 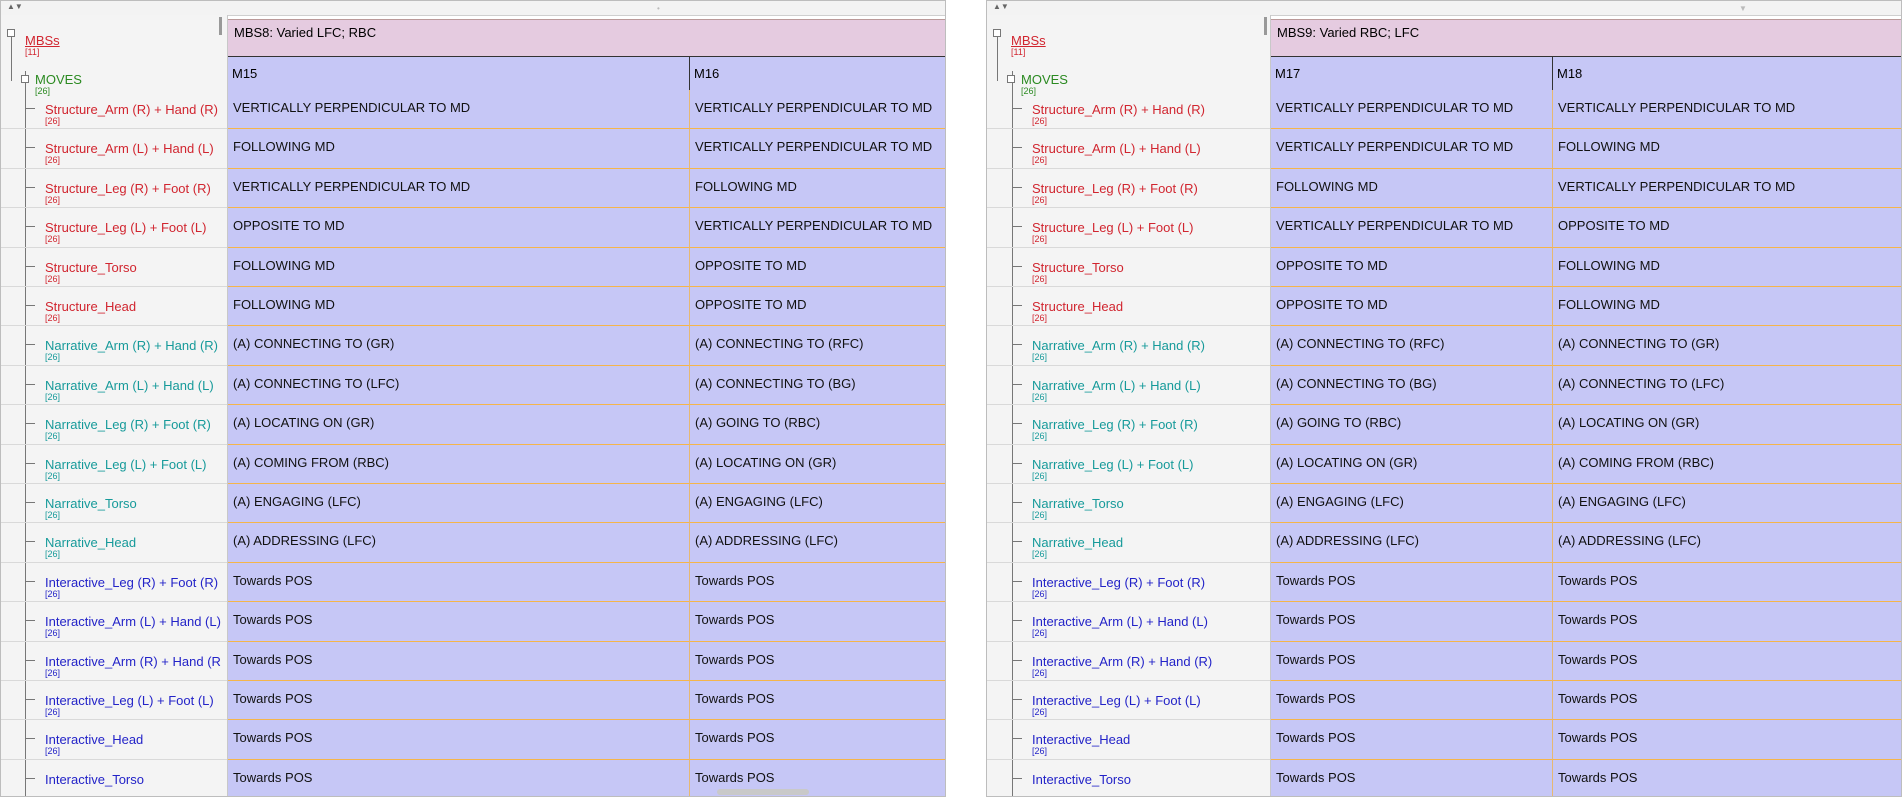 I want to click on move-column-header: M16, so click(x=817, y=75).